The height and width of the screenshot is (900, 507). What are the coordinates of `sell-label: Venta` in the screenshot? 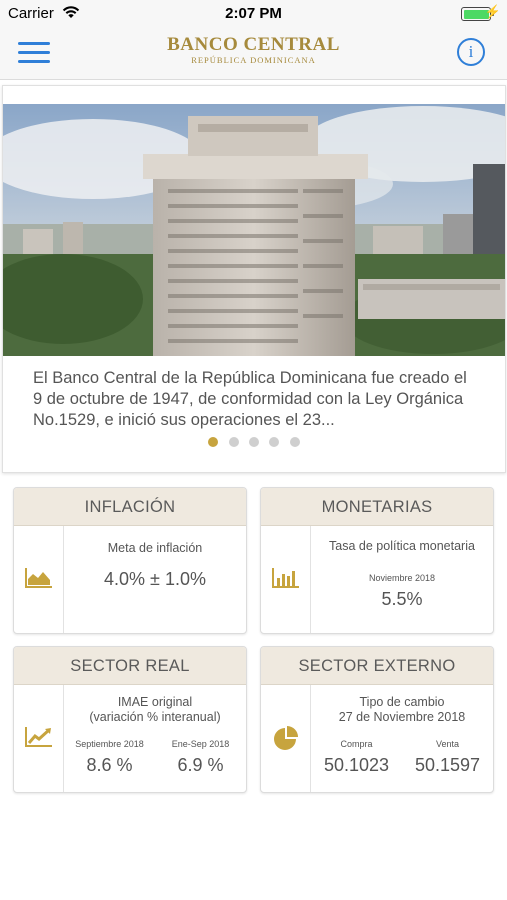 It's located at (447, 744).